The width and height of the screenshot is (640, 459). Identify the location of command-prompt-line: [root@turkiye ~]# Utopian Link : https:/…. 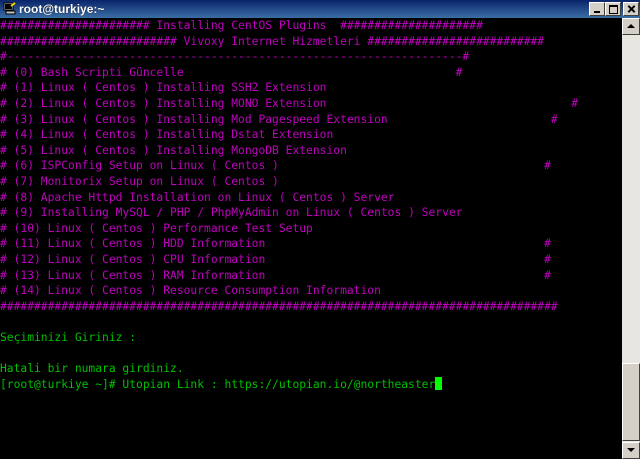
(311, 384).